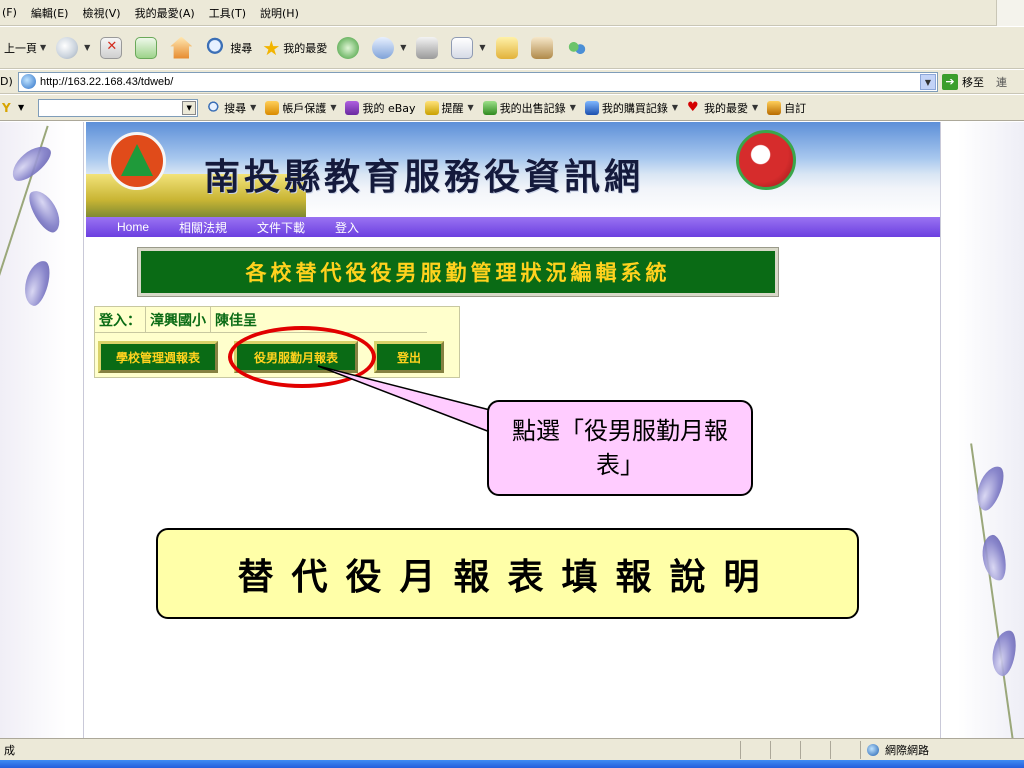  I want to click on nav-login: 登入, so click(347, 227).